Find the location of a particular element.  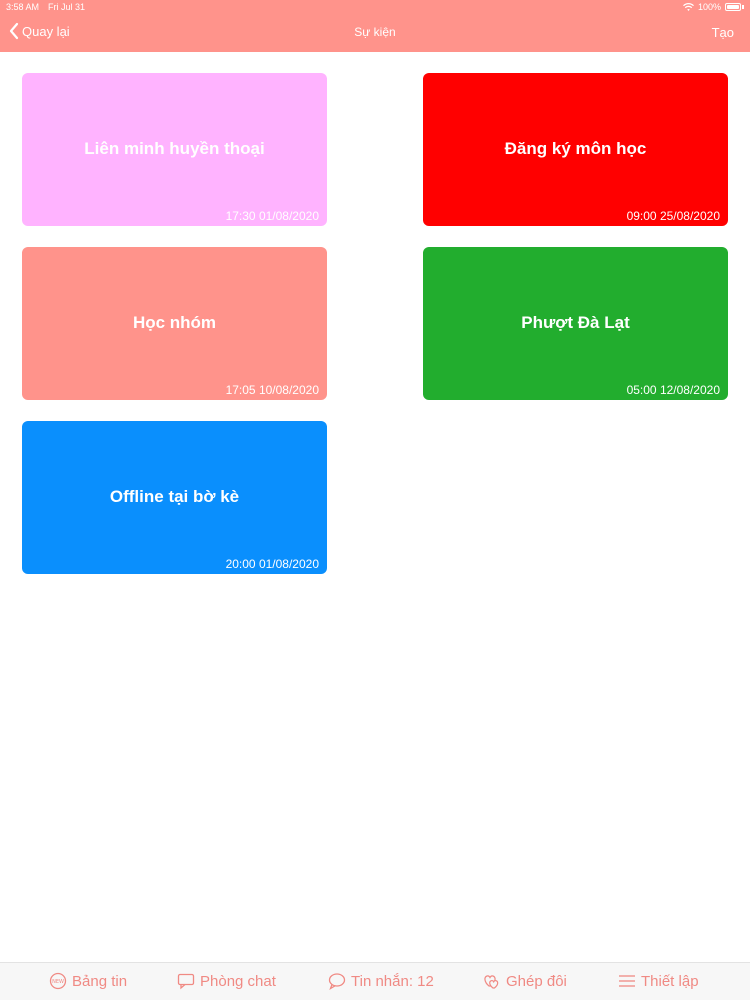

tab-newsfeed: NEW Bảng tin is located at coordinates (88, 981).